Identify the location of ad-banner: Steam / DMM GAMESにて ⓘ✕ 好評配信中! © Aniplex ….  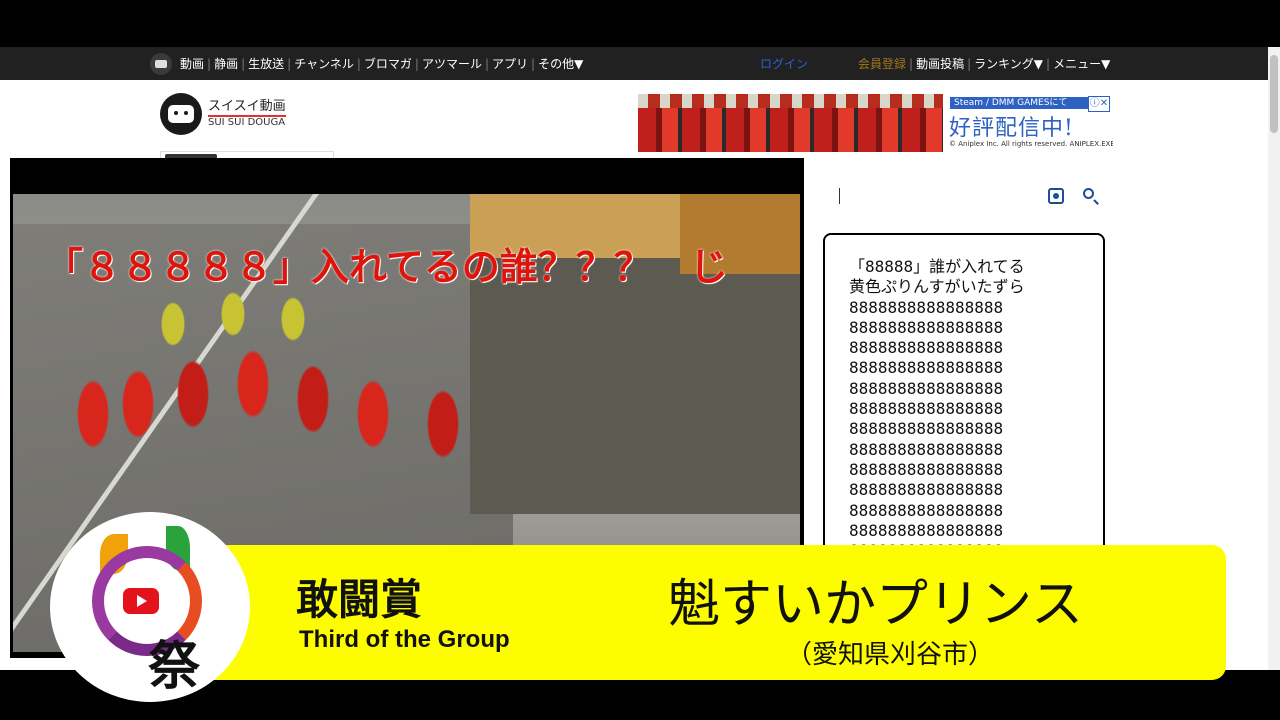
(875, 123).